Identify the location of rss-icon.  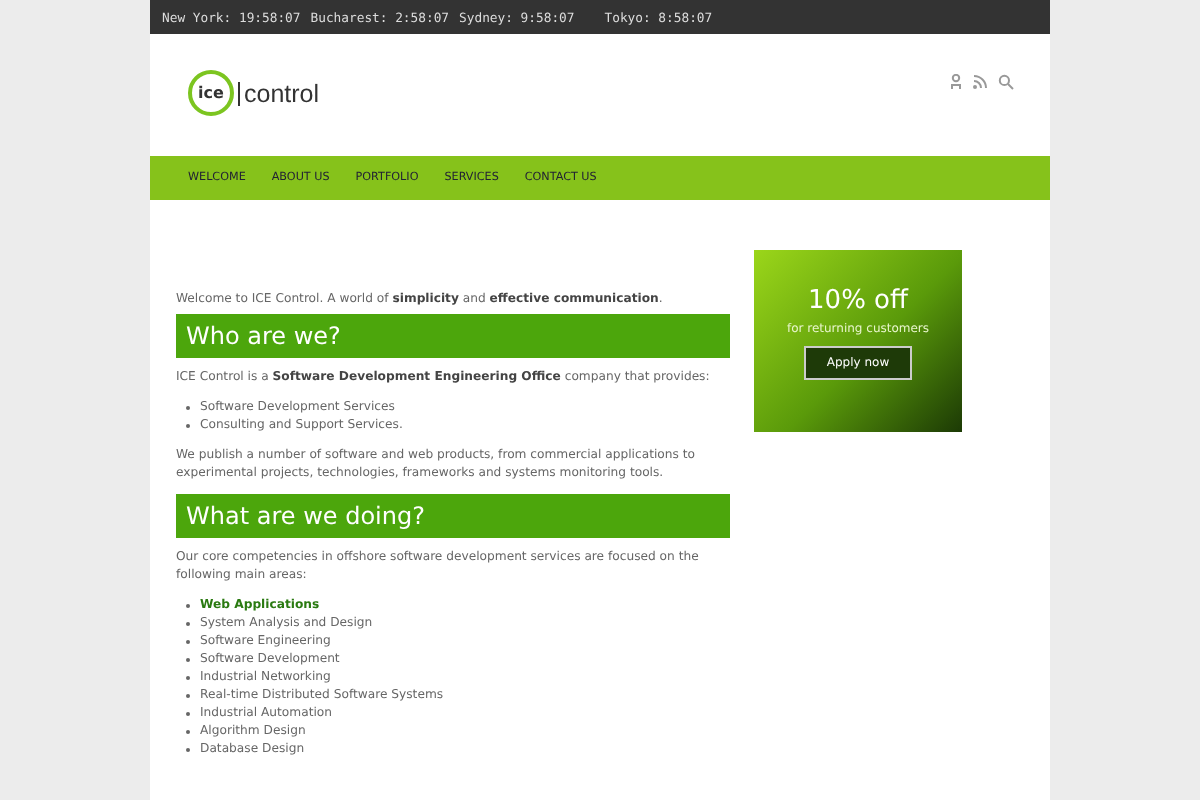
(980, 82).